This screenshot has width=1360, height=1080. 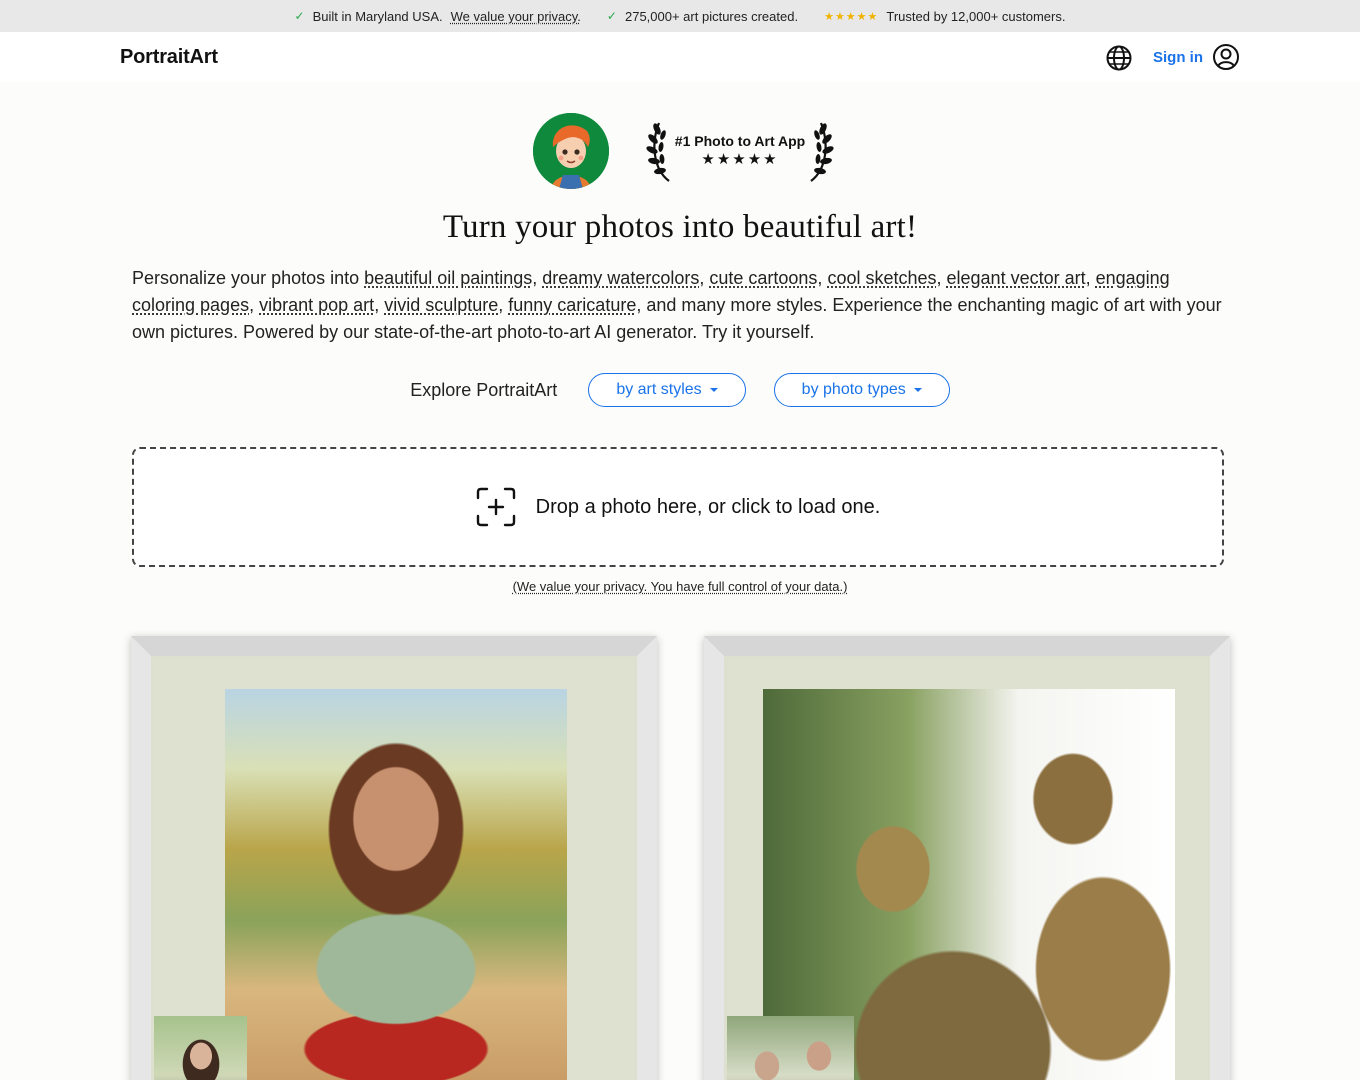 I want to click on photo-drop-zone: Drop a photo here, or click to load one., so click(x=678, y=507).